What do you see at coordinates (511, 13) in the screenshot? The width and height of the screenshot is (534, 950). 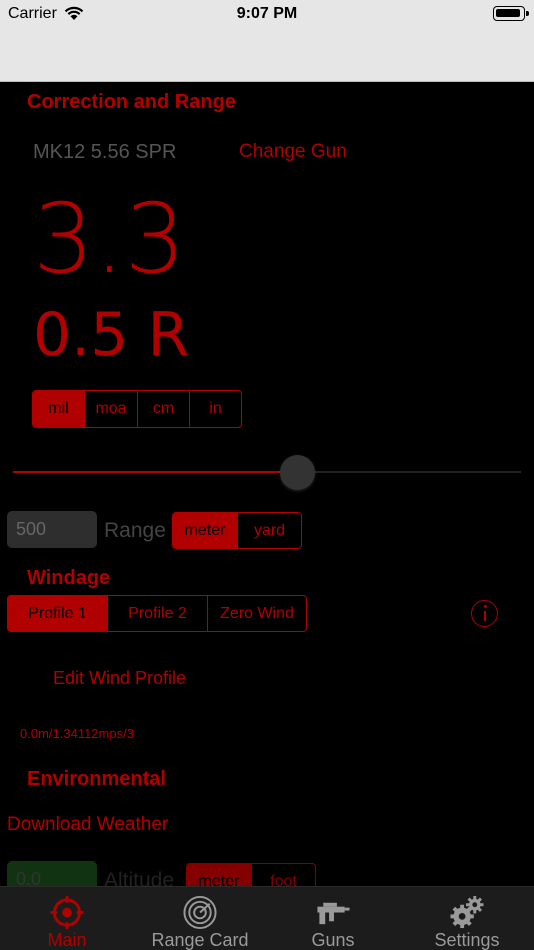 I see `battery-icon` at bounding box center [511, 13].